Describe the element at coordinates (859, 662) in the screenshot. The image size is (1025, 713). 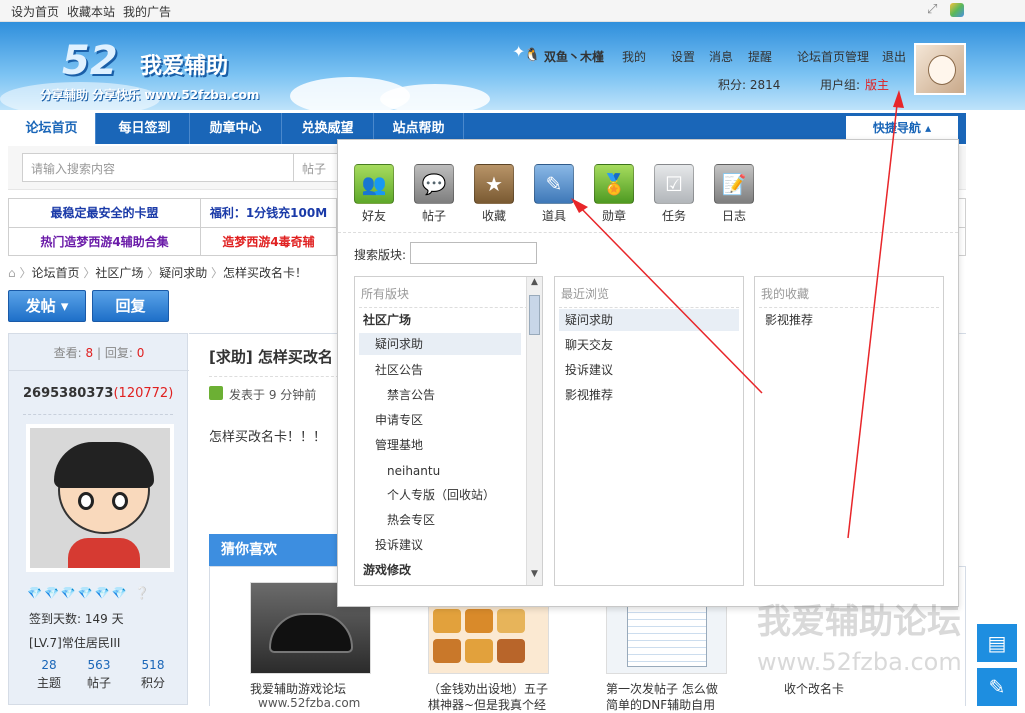
I see `watermark-url: www.52fzba.com` at that location.